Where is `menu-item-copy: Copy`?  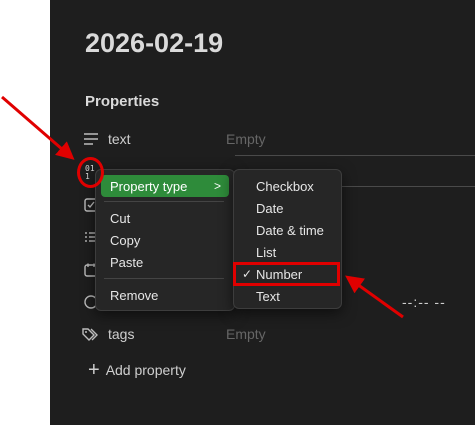
menu-item-copy: Copy is located at coordinates (165, 240).